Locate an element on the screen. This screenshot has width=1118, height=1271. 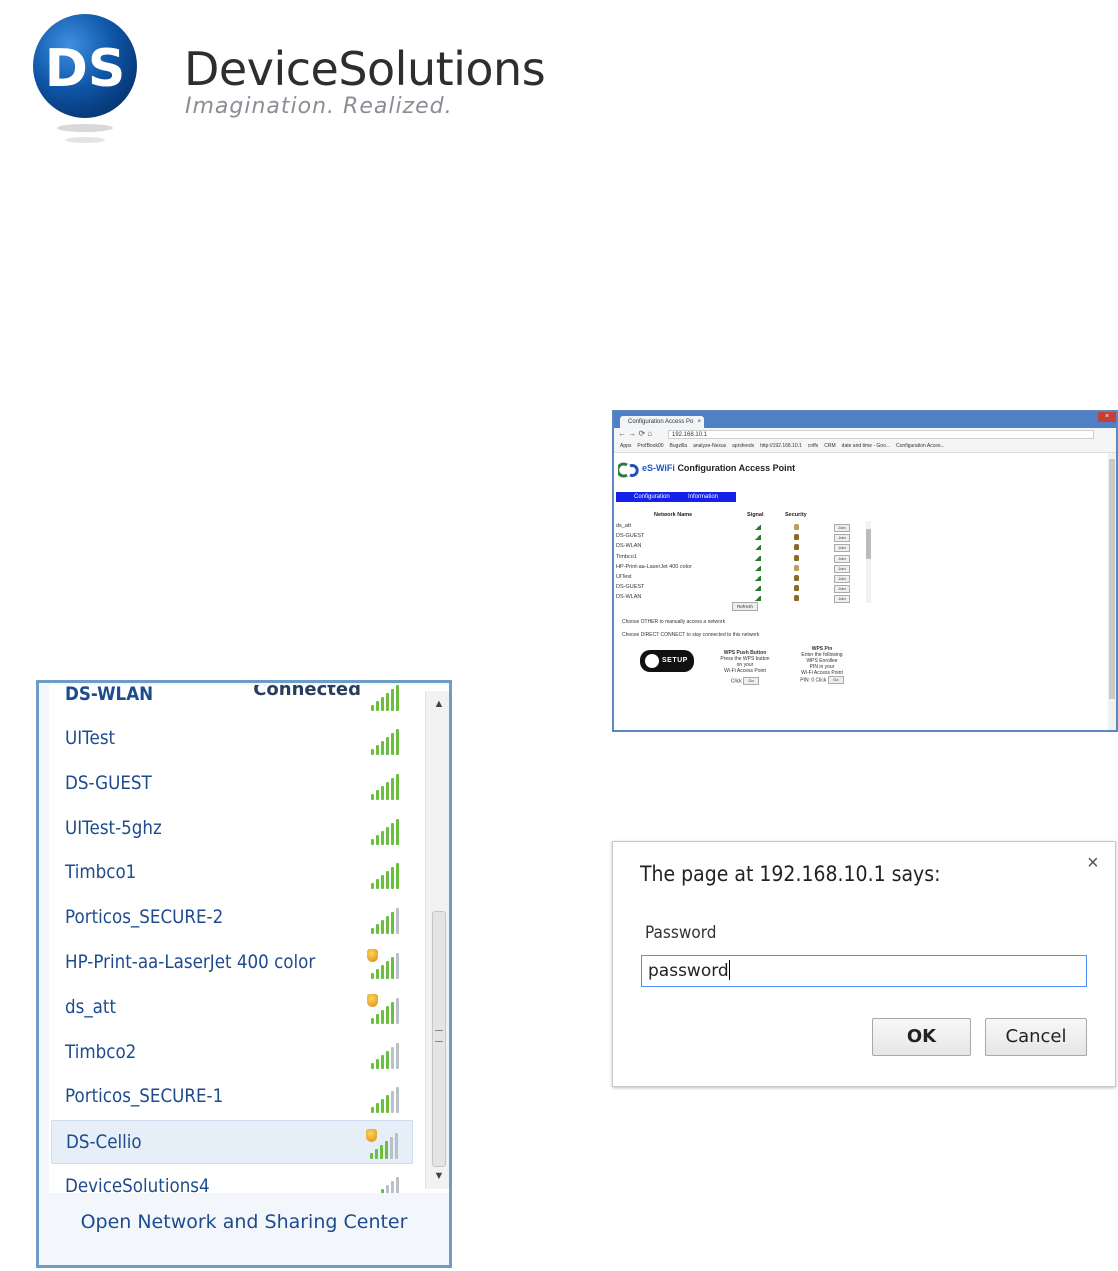
wps-pin-go-button: Go is located at coordinates (835, 680).